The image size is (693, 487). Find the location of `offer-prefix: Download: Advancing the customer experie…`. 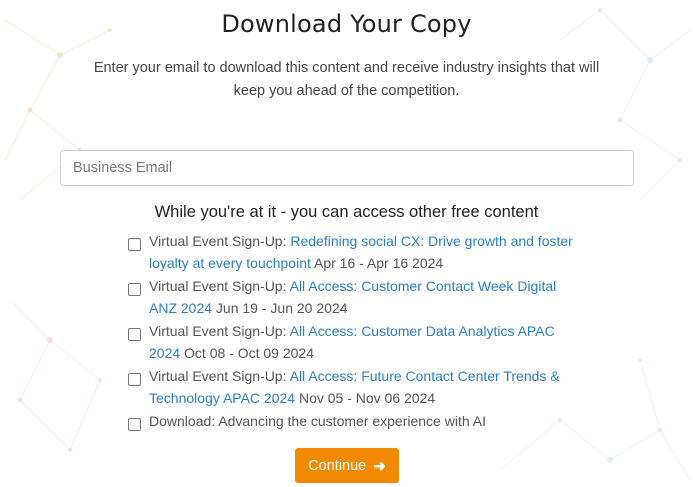

offer-prefix: Download: Advancing the customer experie… is located at coordinates (317, 421).